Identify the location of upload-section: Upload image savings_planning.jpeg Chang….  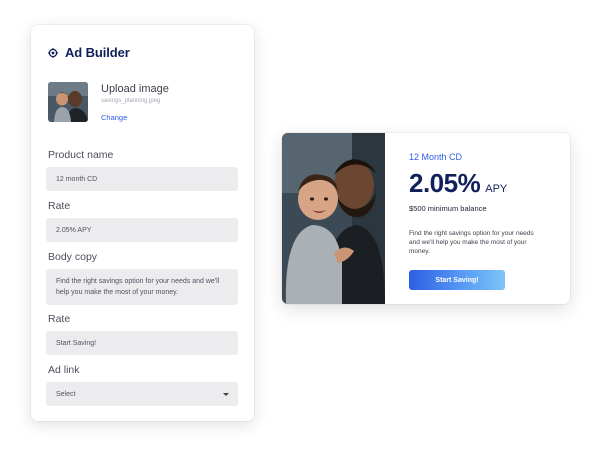
(108, 102).